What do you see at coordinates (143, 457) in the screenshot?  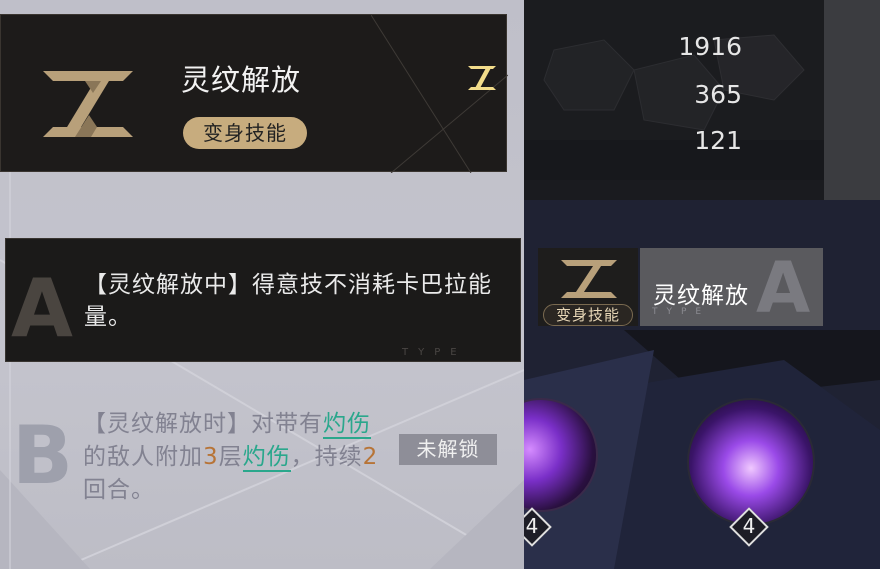 I see `skill-b-text-2: 的敌人附加` at bounding box center [143, 457].